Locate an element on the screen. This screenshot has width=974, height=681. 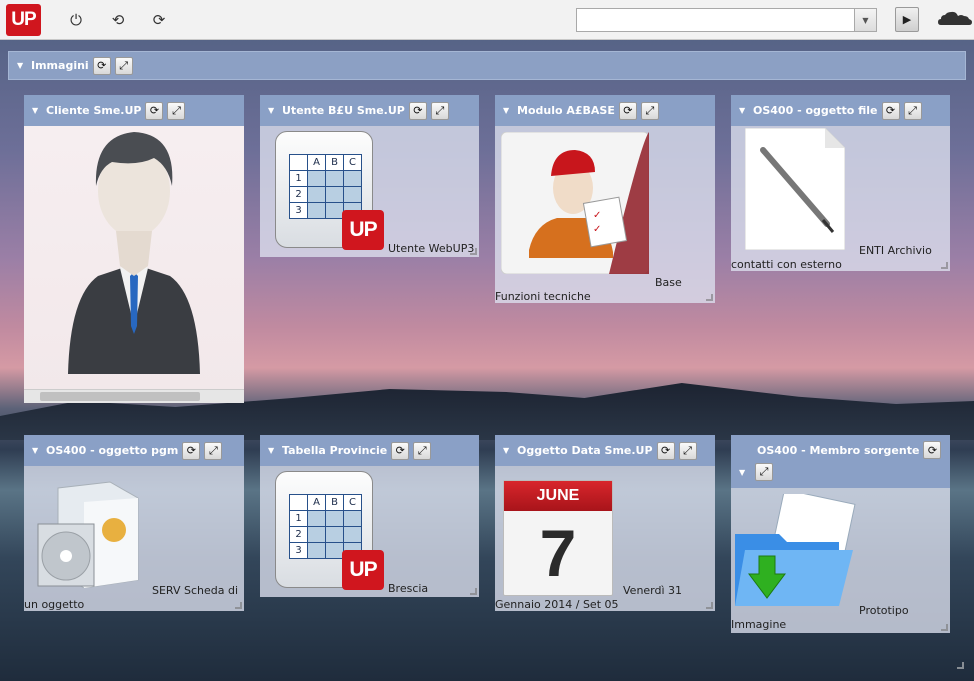
calendar-day: 7 is located at coordinates (558, 553).